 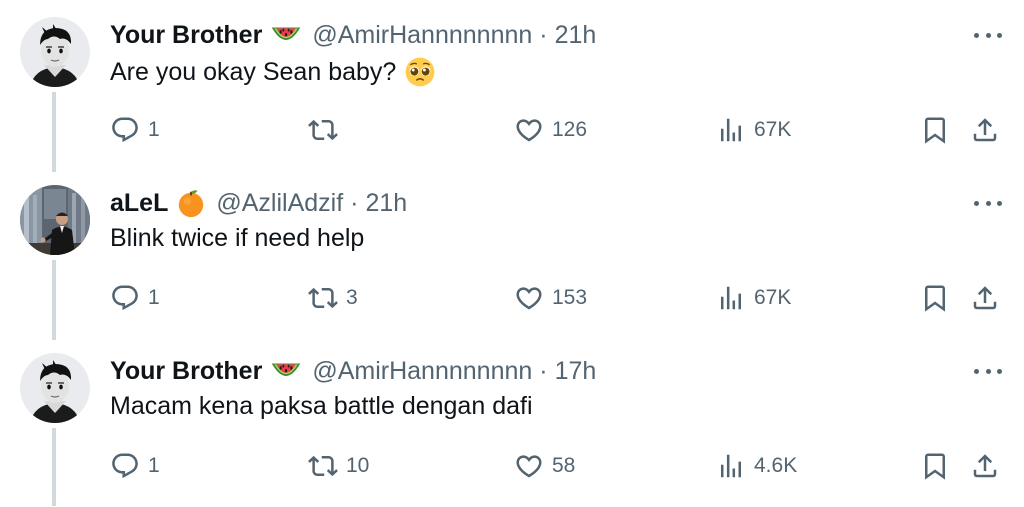 What do you see at coordinates (776, 465) in the screenshot?
I see `views-count: 4.6K` at bounding box center [776, 465].